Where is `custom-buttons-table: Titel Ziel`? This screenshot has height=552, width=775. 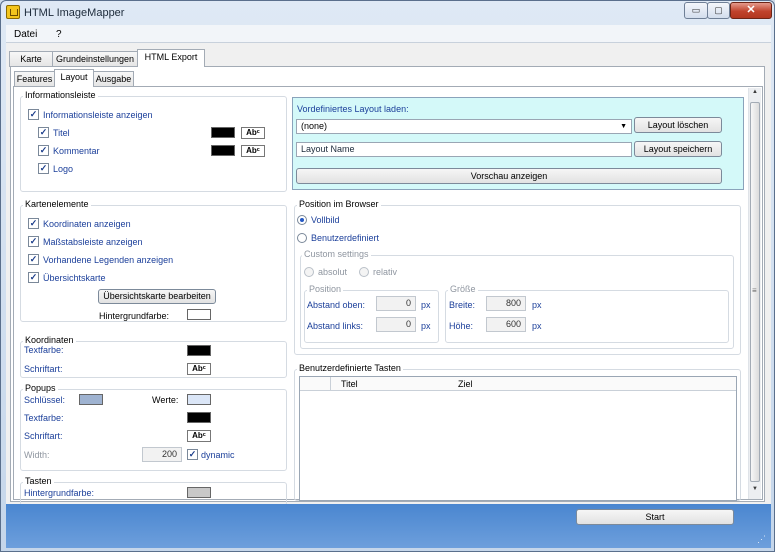 custom-buttons-table: Titel Ziel is located at coordinates (518, 438).